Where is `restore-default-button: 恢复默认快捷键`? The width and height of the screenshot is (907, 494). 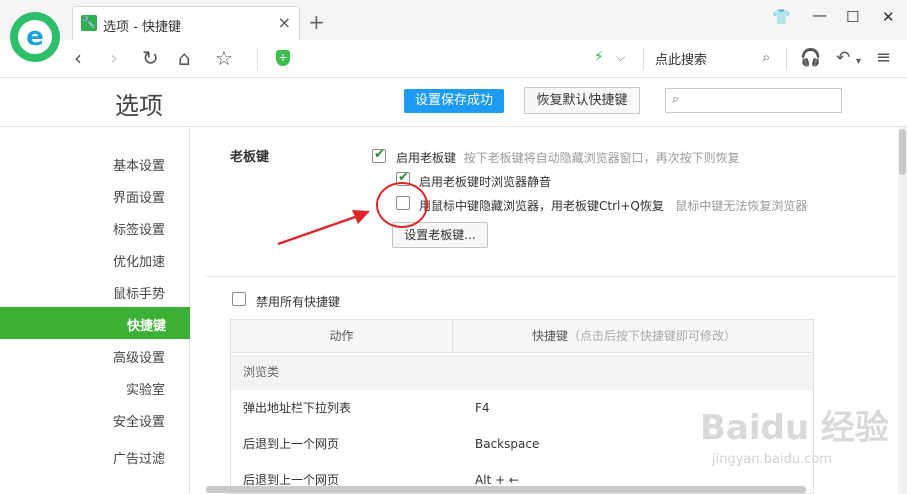
restore-default-button: 恢复默认快捷键 is located at coordinates (582, 100).